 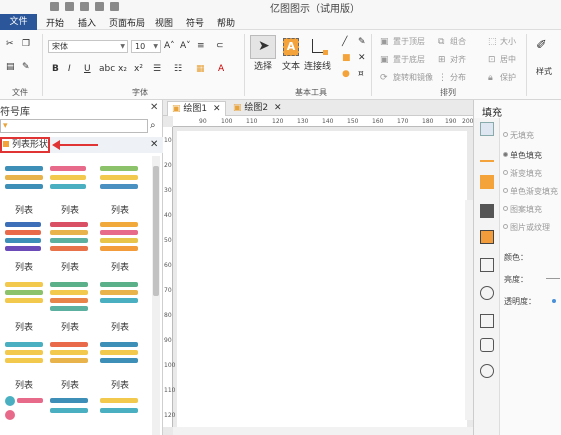 I want to click on menu-symbol: 符号, so click(x=195, y=22).